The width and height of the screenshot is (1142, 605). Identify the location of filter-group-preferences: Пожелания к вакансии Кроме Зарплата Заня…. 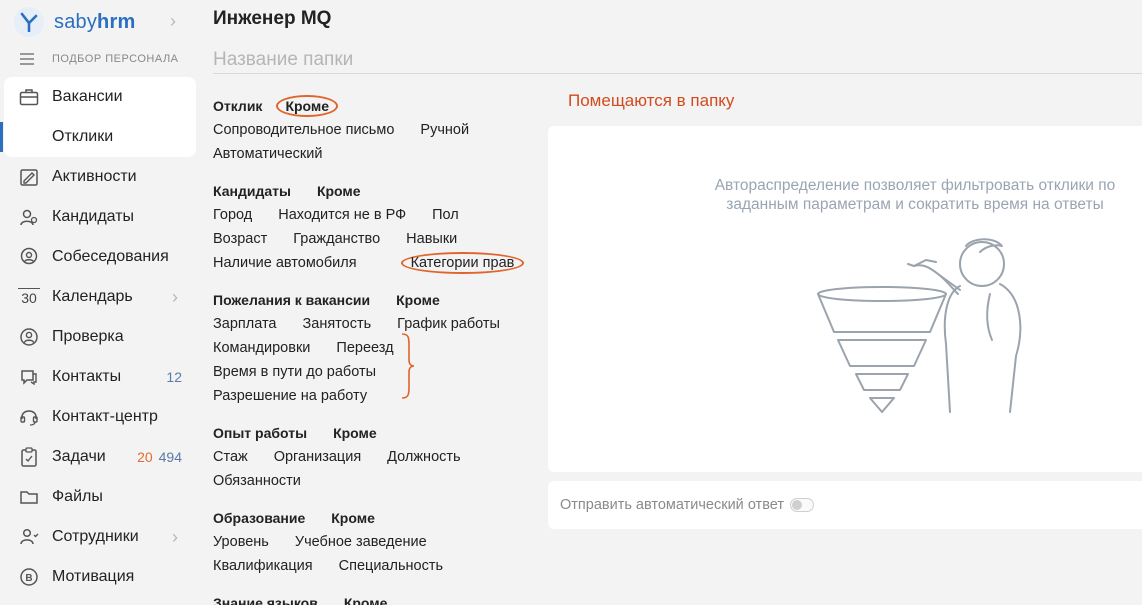
(378, 348).